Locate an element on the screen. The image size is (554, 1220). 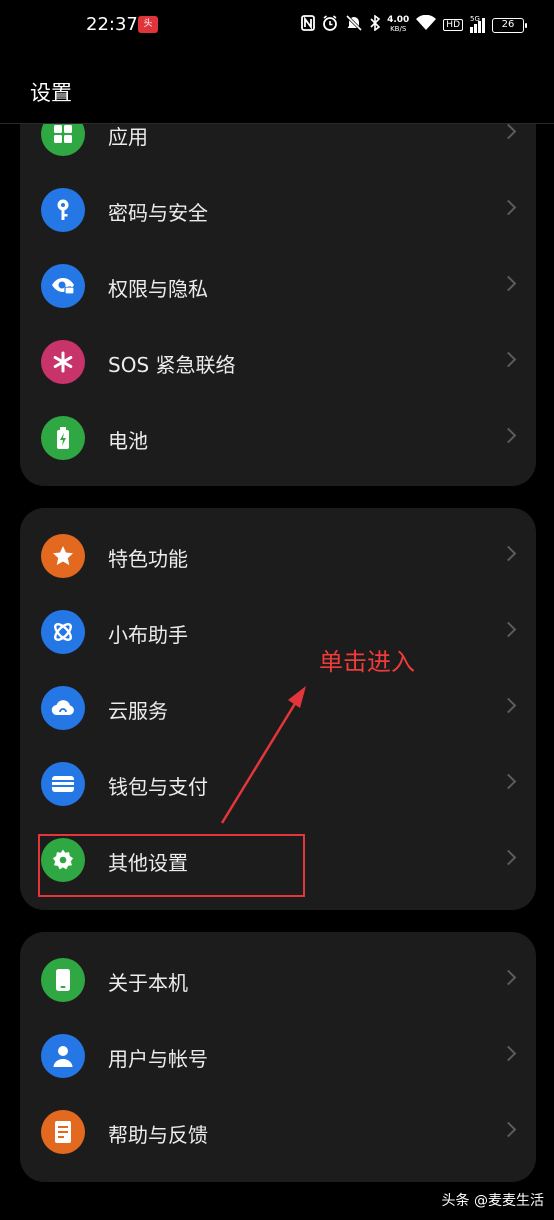
network-speed-unit: KB/S is located at coordinates (398, 29).